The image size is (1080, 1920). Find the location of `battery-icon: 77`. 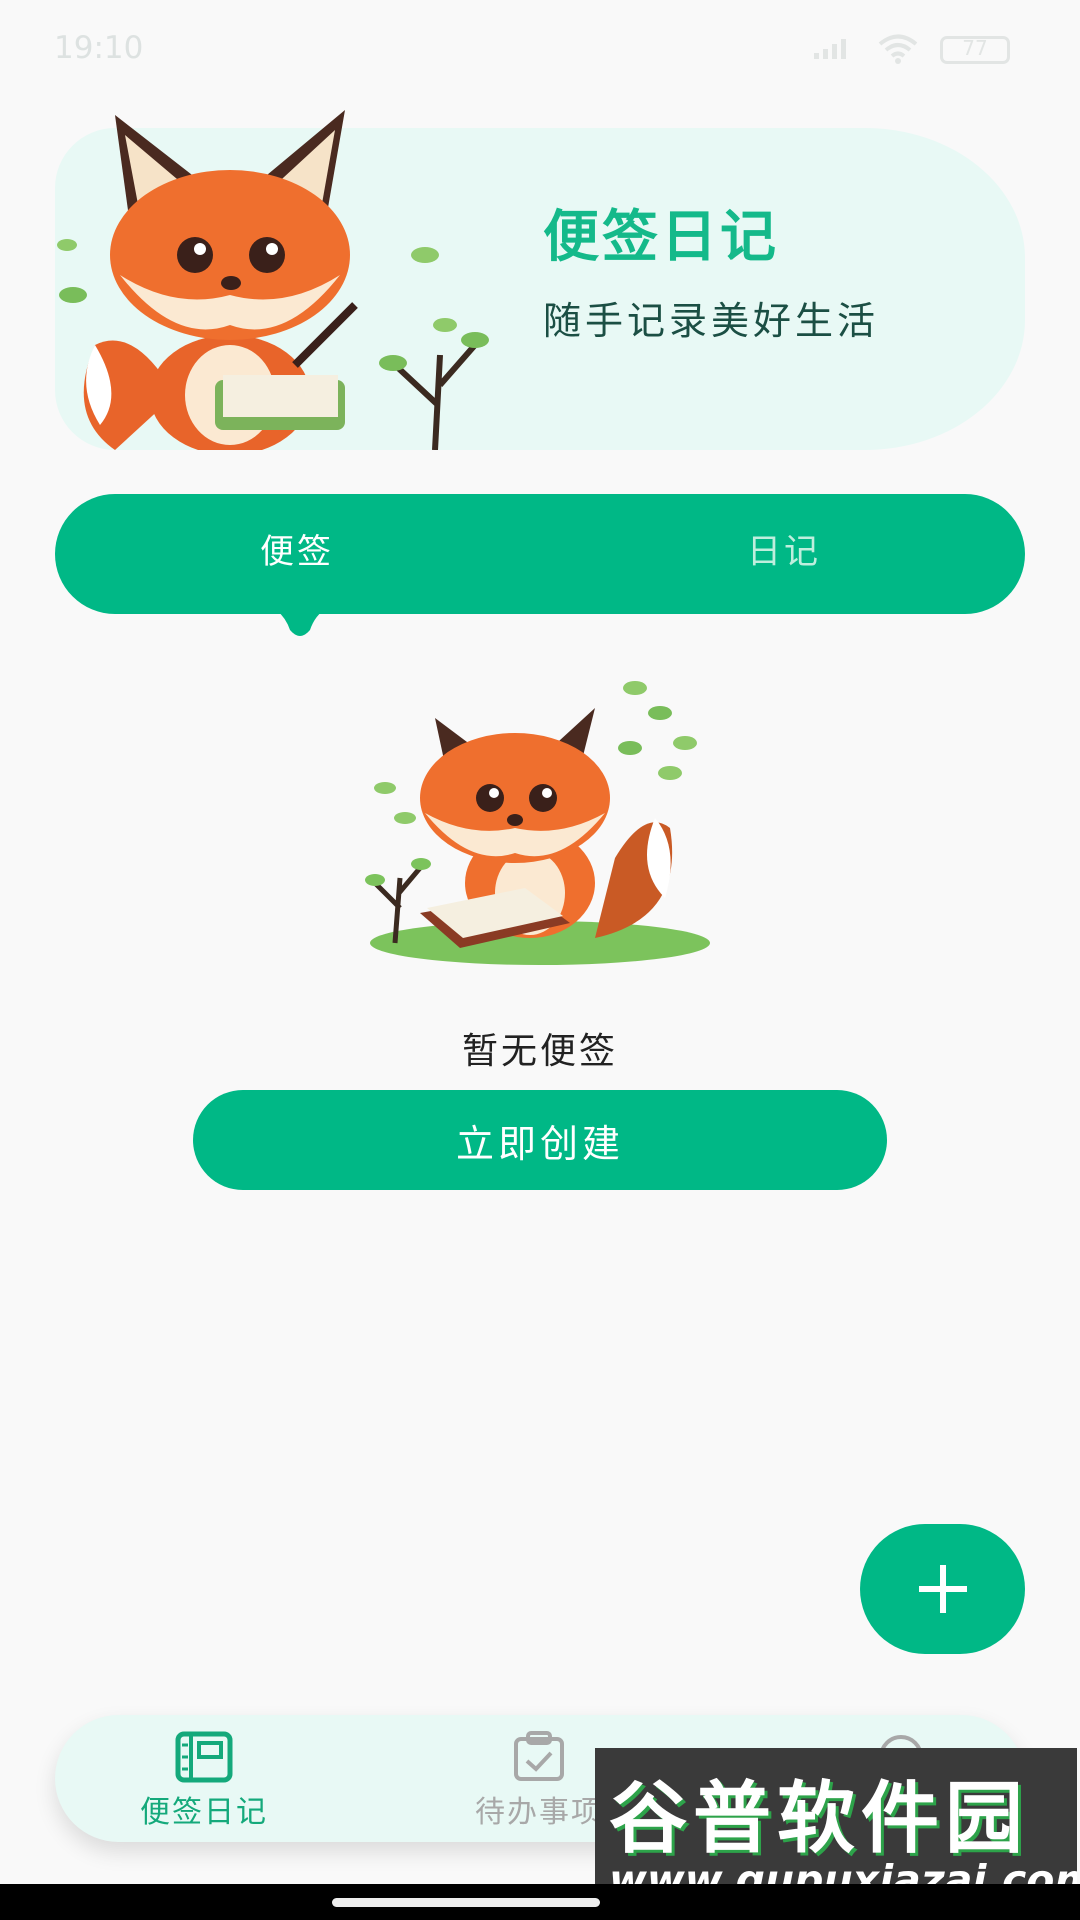

battery-icon: 77 is located at coordinates (975, 50).